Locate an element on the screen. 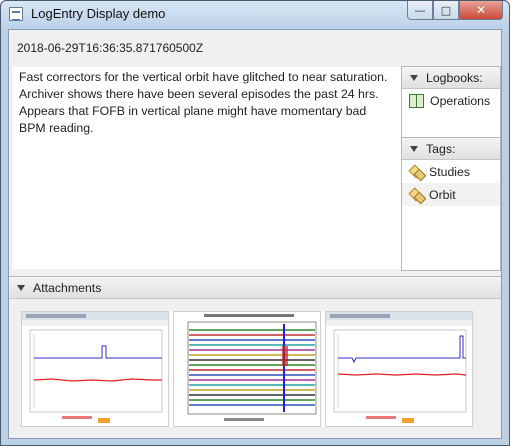 Image resolution: width=510 pixels, height=446 pixels. title-bar: LogEntry Display demo — □ ✕ is located at coordinates (255, 15).